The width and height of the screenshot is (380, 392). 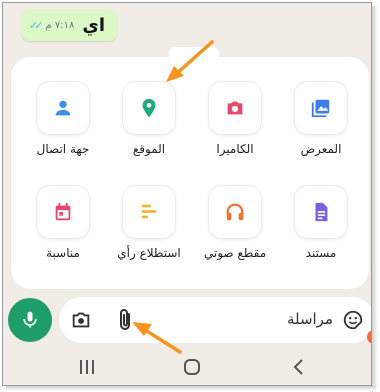 I want to click on poll-icon, so click(x=149, y=211).